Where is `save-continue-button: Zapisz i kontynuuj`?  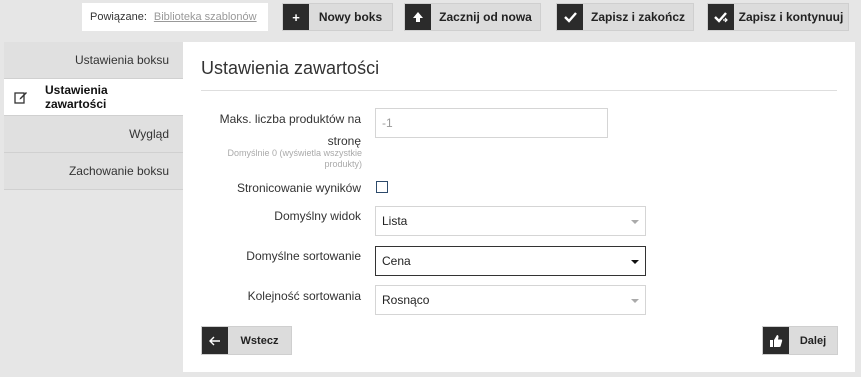
save-continue-button: Zapisz i kontynuuj is located at coordinates (778, 17).